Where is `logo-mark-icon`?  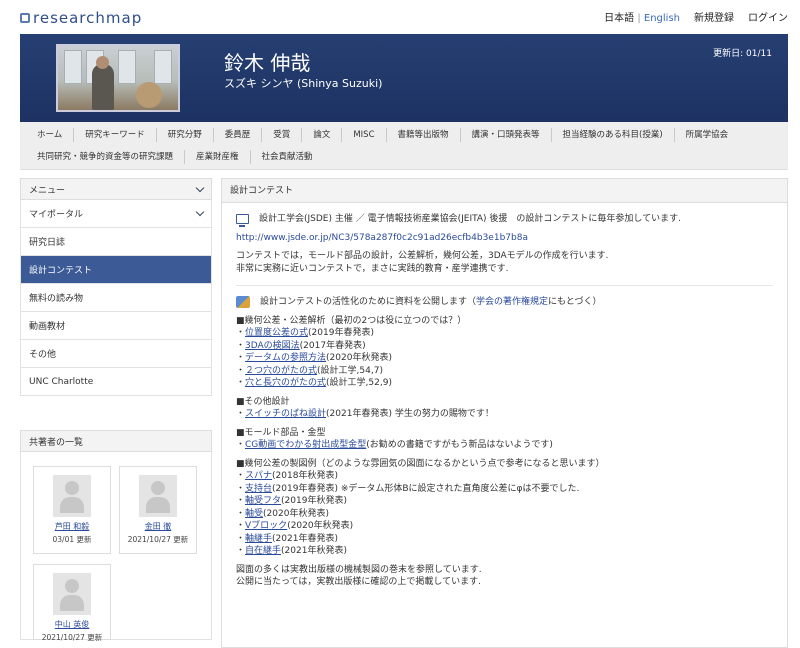 logo-mark-icon is located at coordinates (25, 18).